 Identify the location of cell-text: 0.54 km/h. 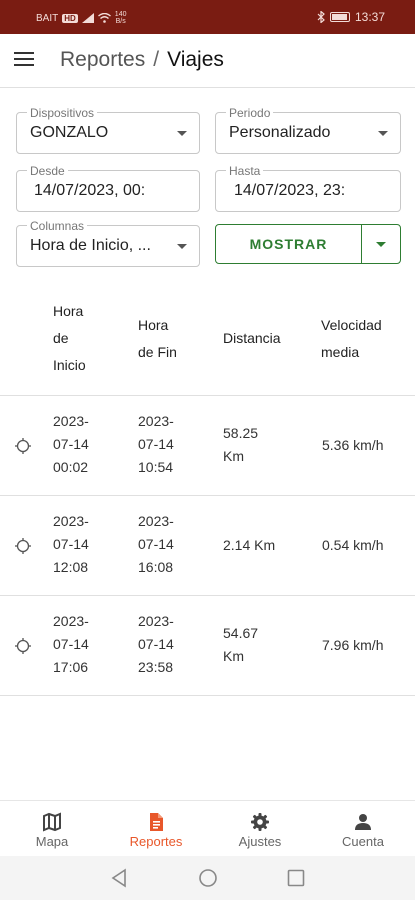
(353, 545).